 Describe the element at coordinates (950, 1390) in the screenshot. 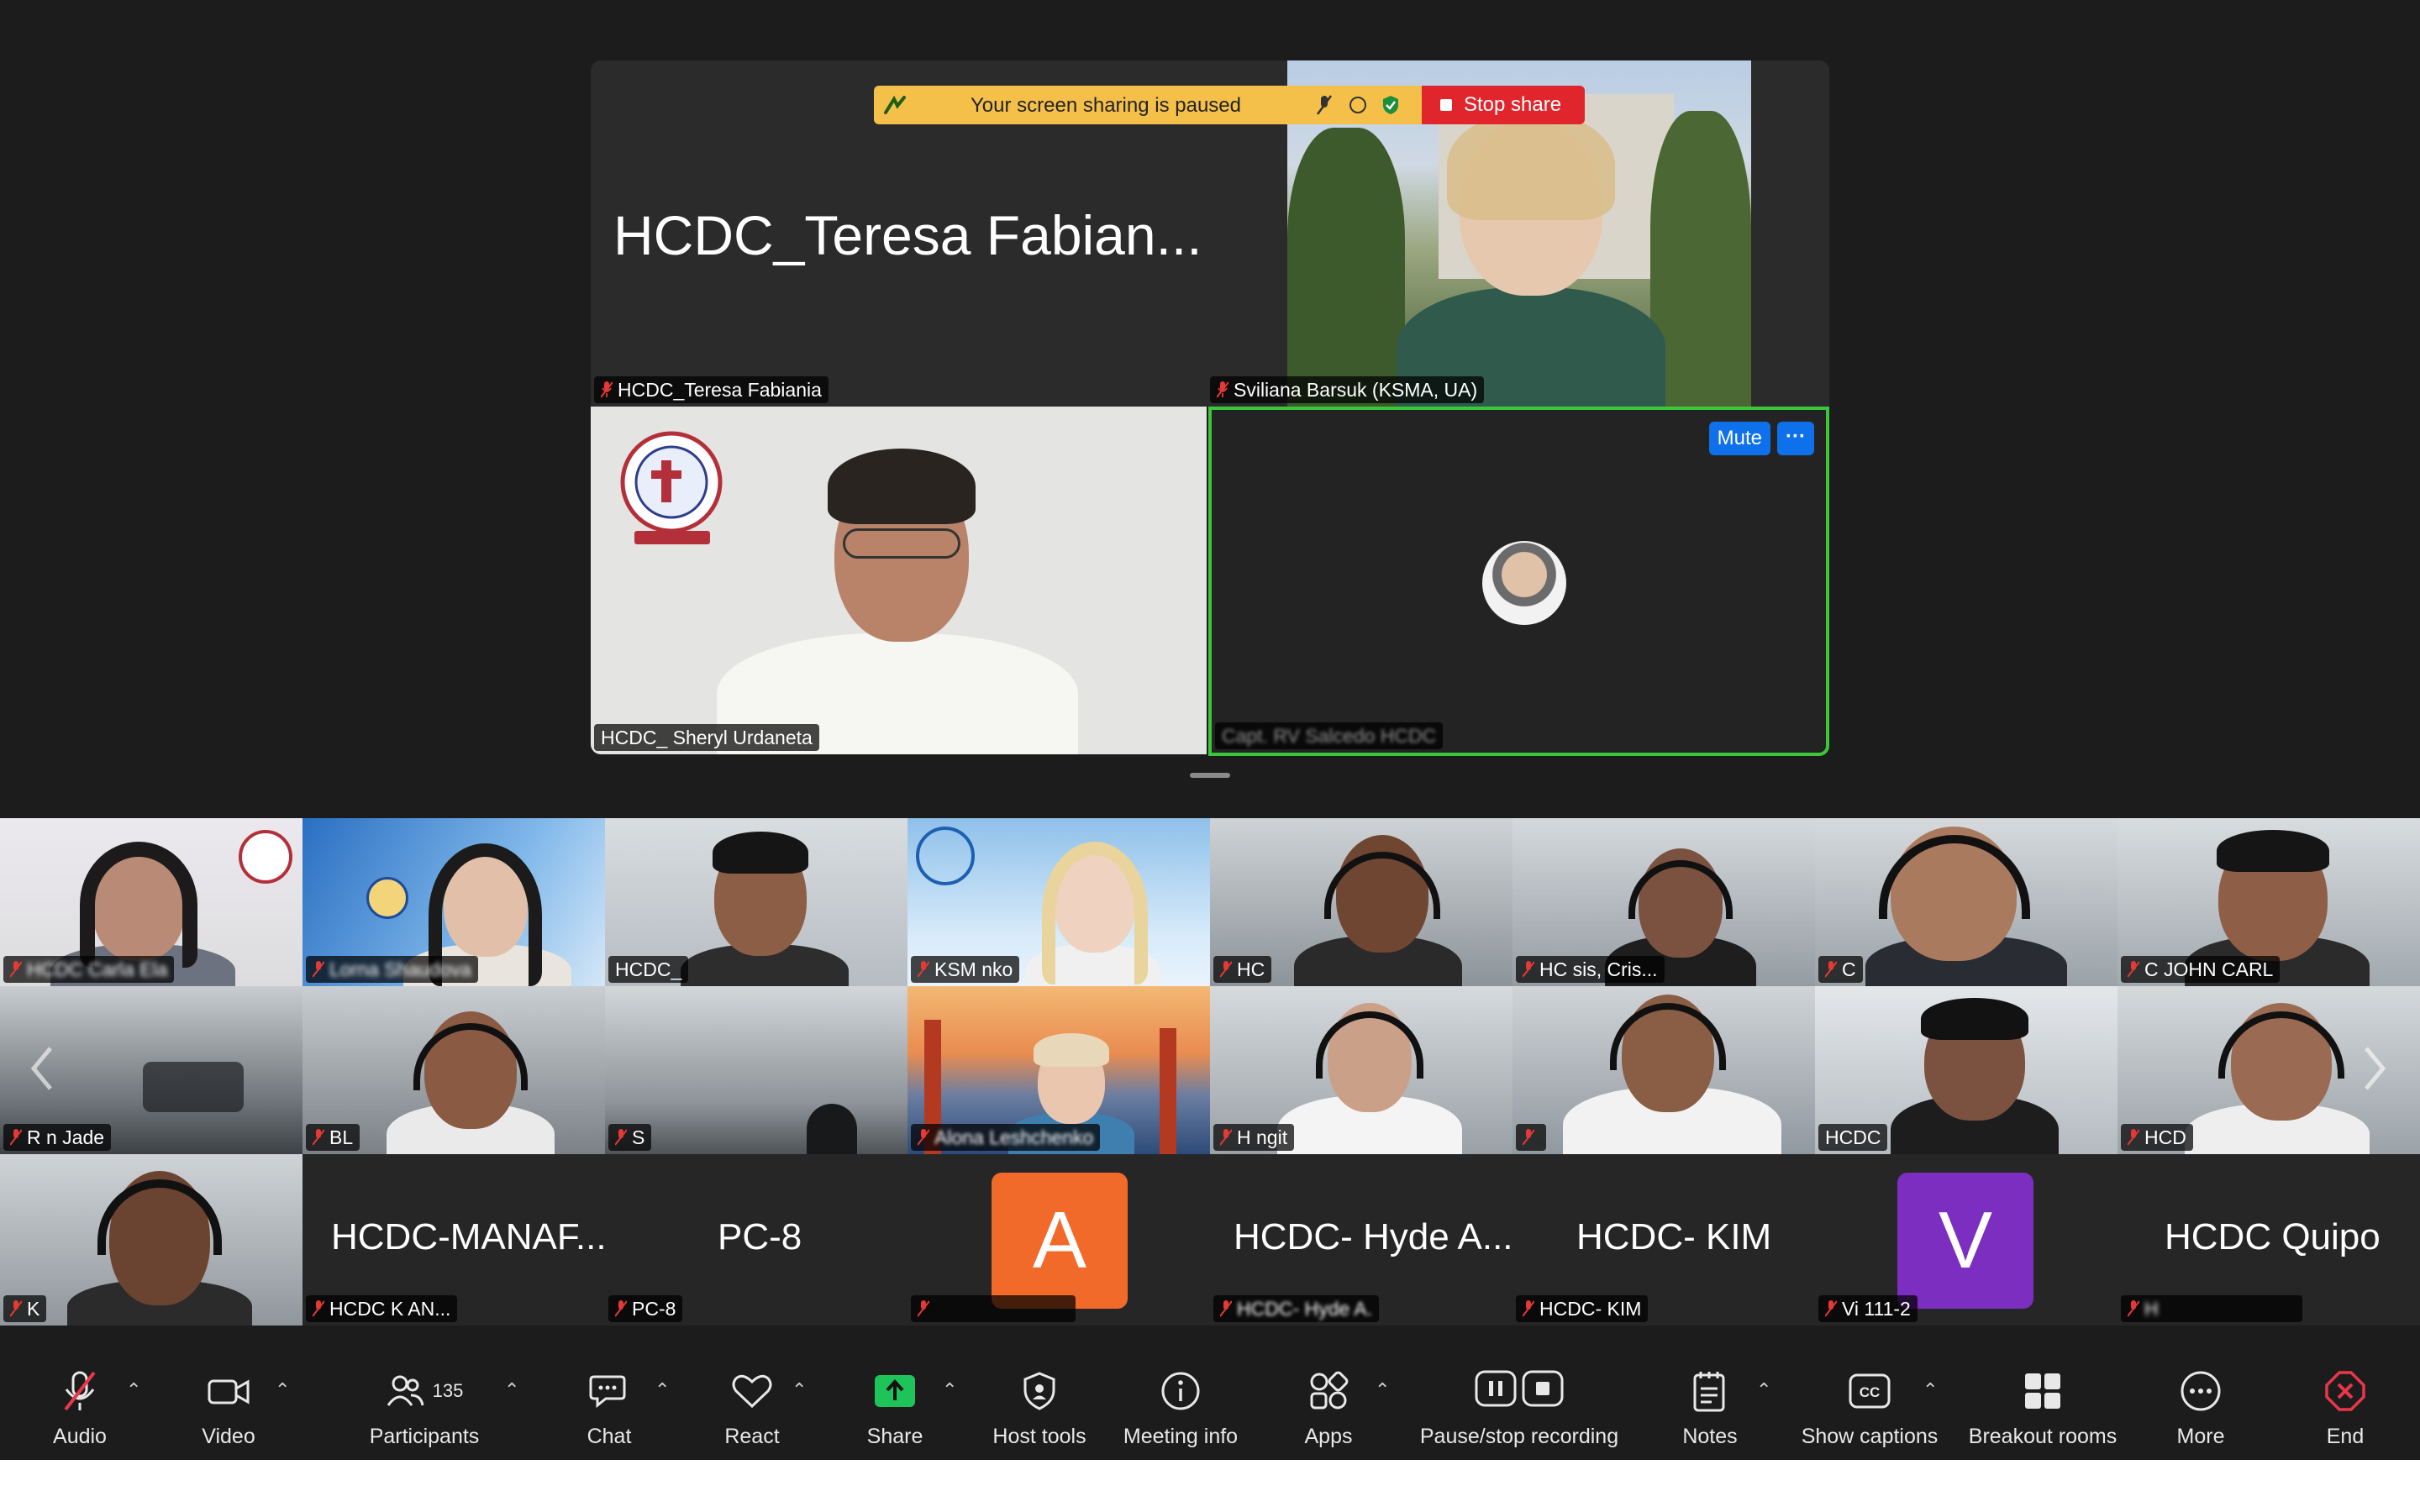

I see `share-options-caret: ⌃` at that location.